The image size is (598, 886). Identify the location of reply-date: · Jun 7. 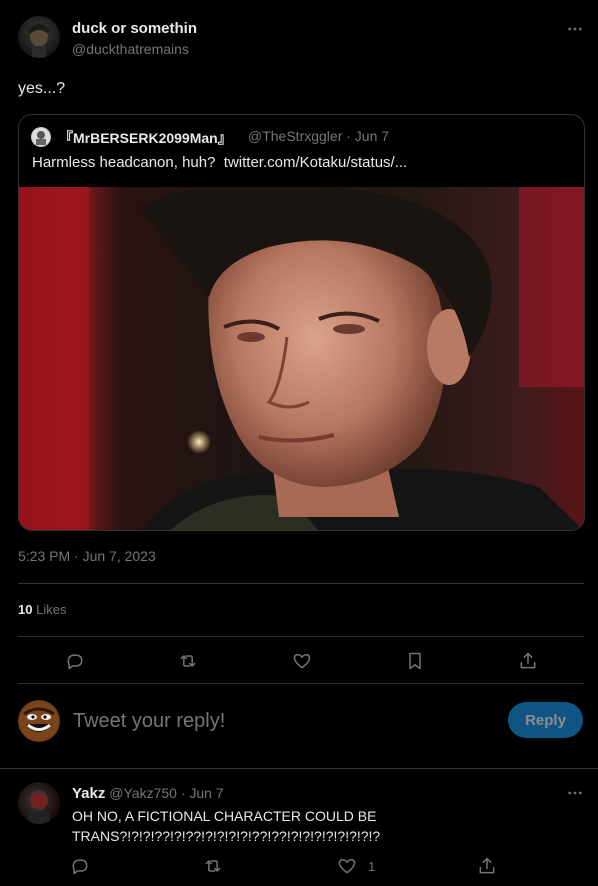
(202, 793).